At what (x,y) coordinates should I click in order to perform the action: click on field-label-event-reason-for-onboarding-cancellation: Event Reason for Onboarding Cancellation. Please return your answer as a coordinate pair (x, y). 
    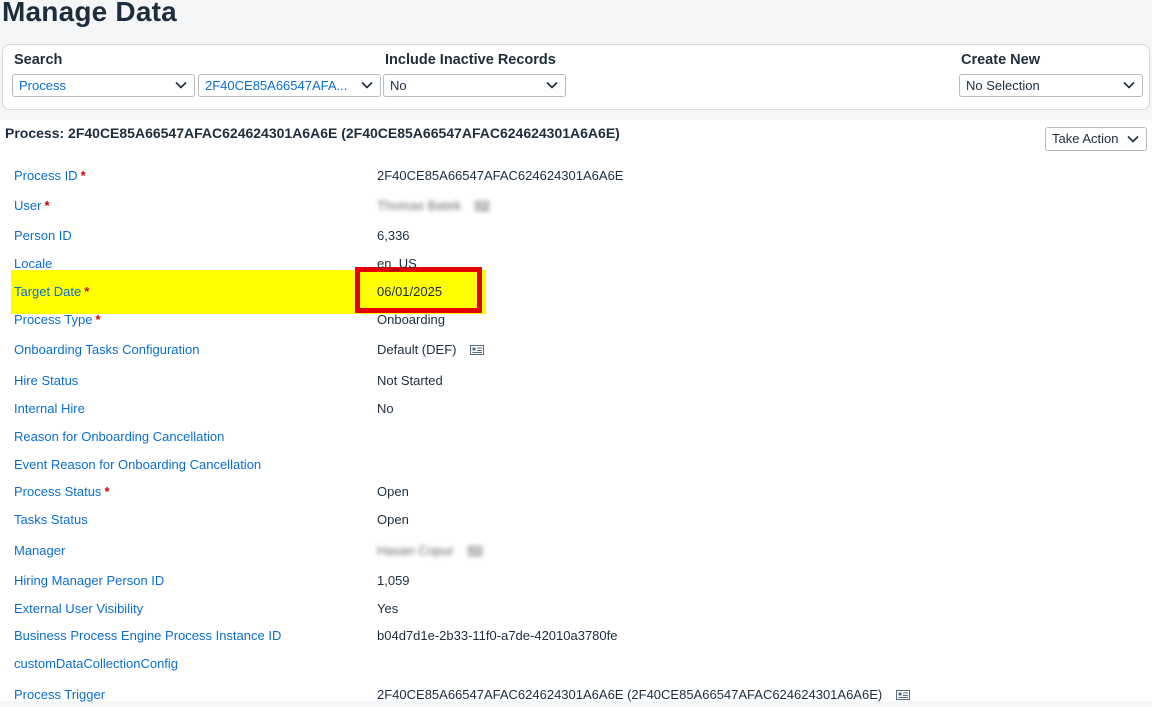
    Looking at the image, I should click on (139, 464).